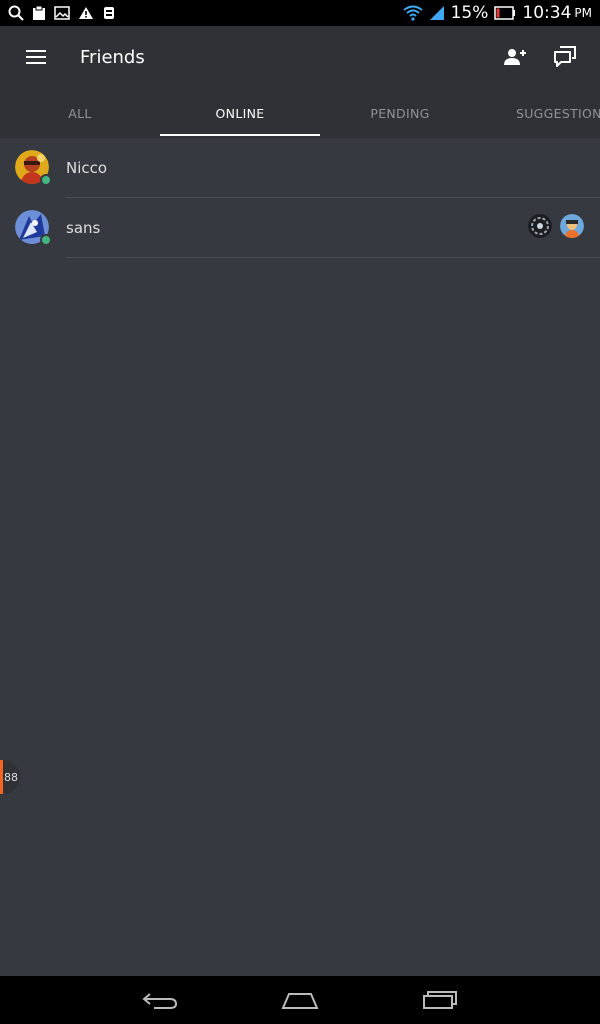 This screenshot has width=600, height=1024. I want to click on recents-icon, so click(440, 1000).